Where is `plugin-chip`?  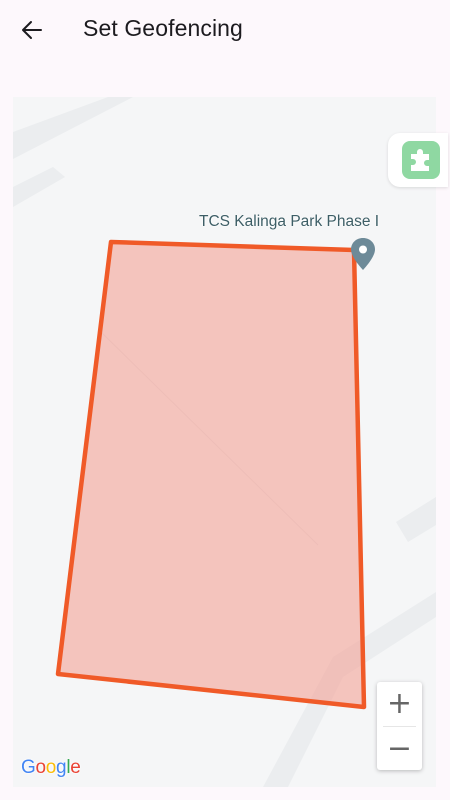 plugin-chip is located at coordinates (418, 160).